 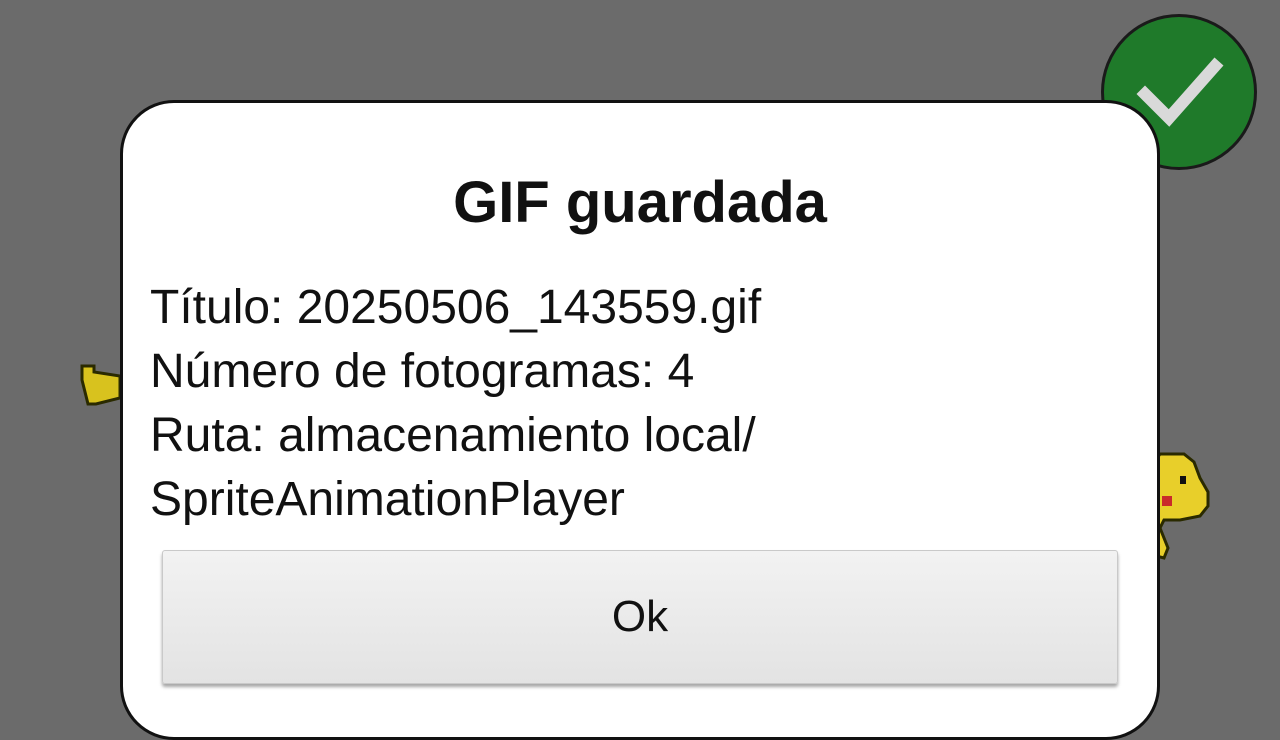 I want to click on path-line-continued: SpriteAnimationPlayer, so click(x=387, y=499).